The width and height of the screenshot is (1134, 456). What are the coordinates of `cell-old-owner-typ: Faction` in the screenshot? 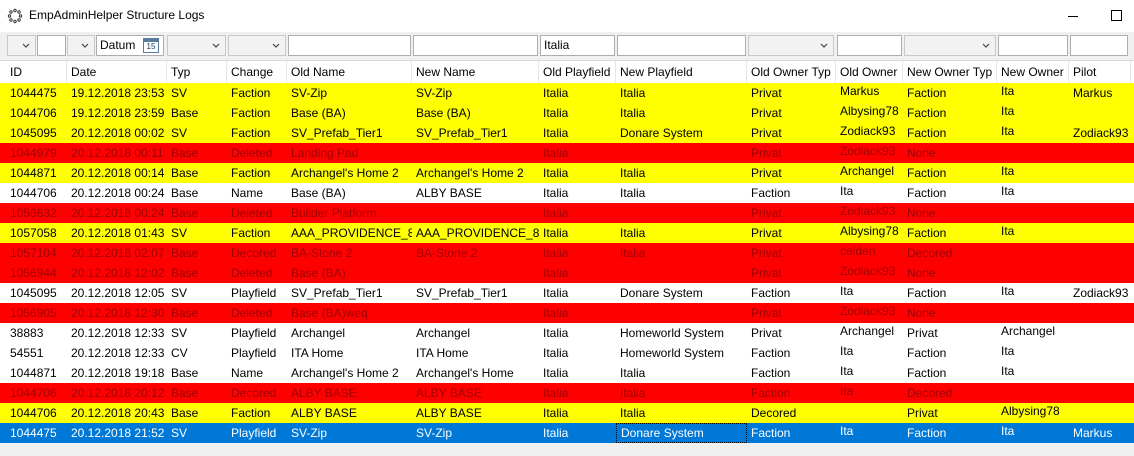 It's located at (791, 353).